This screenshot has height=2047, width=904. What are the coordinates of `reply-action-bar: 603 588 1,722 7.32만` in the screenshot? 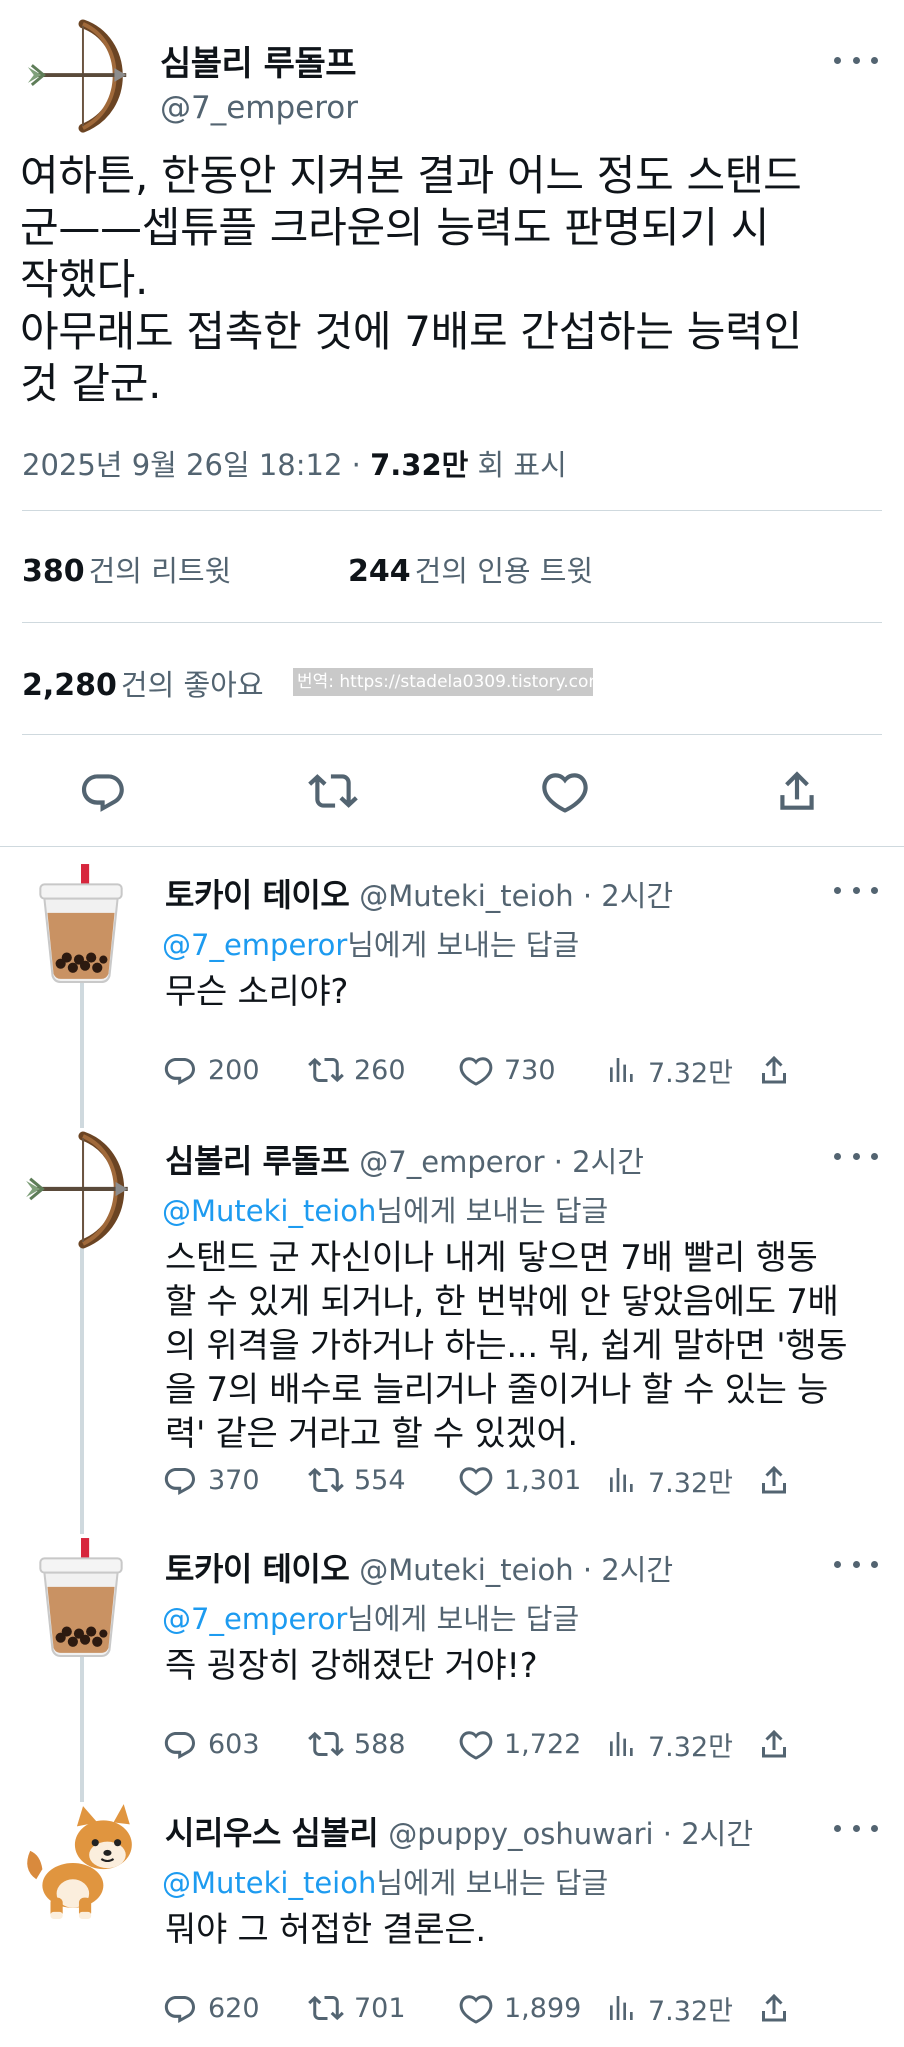 It's located at (532, 1744).